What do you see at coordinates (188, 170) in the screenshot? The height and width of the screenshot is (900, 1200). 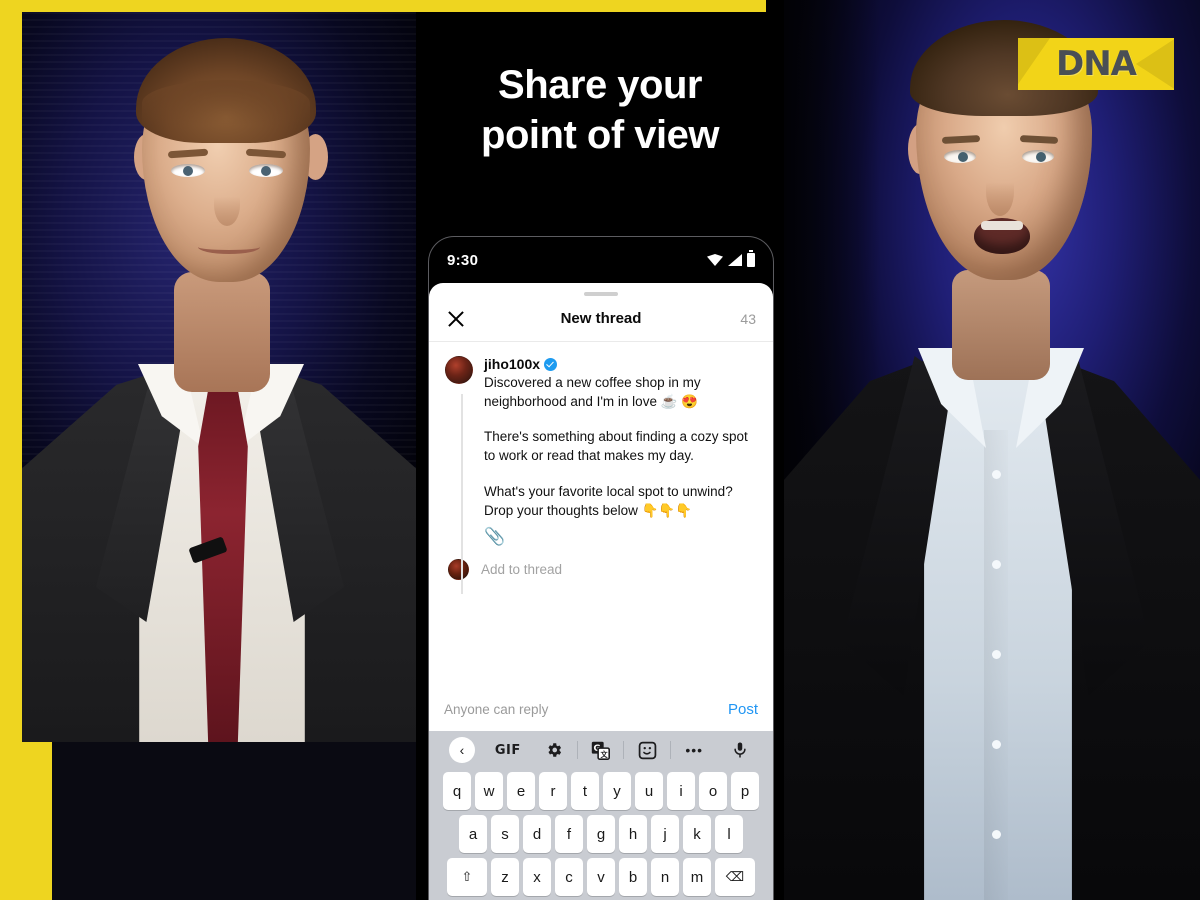 I see `left-photo-eye-left` at bounding box center [188, 170].